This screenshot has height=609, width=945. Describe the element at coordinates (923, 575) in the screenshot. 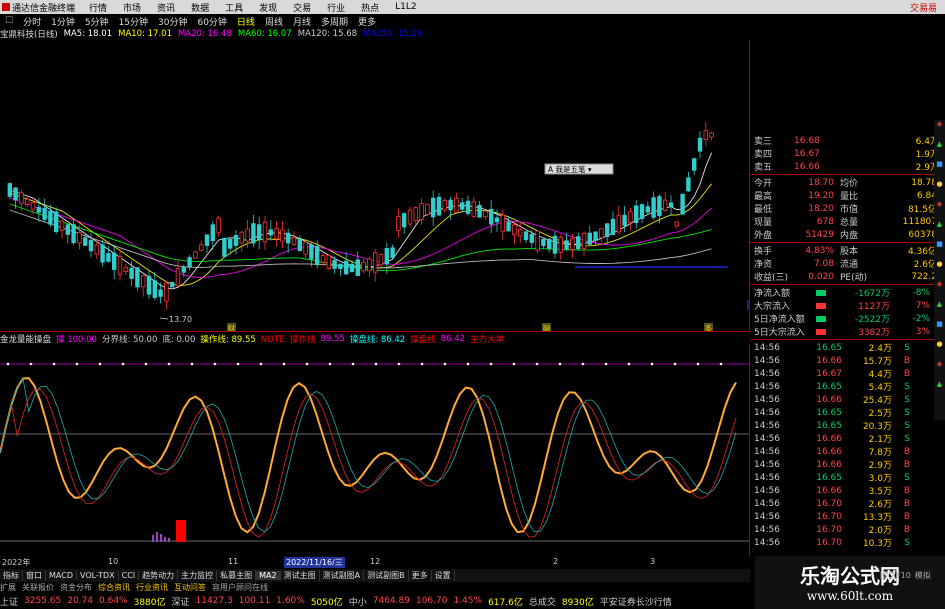

I see `tab-simulate: 模拟` at that location.